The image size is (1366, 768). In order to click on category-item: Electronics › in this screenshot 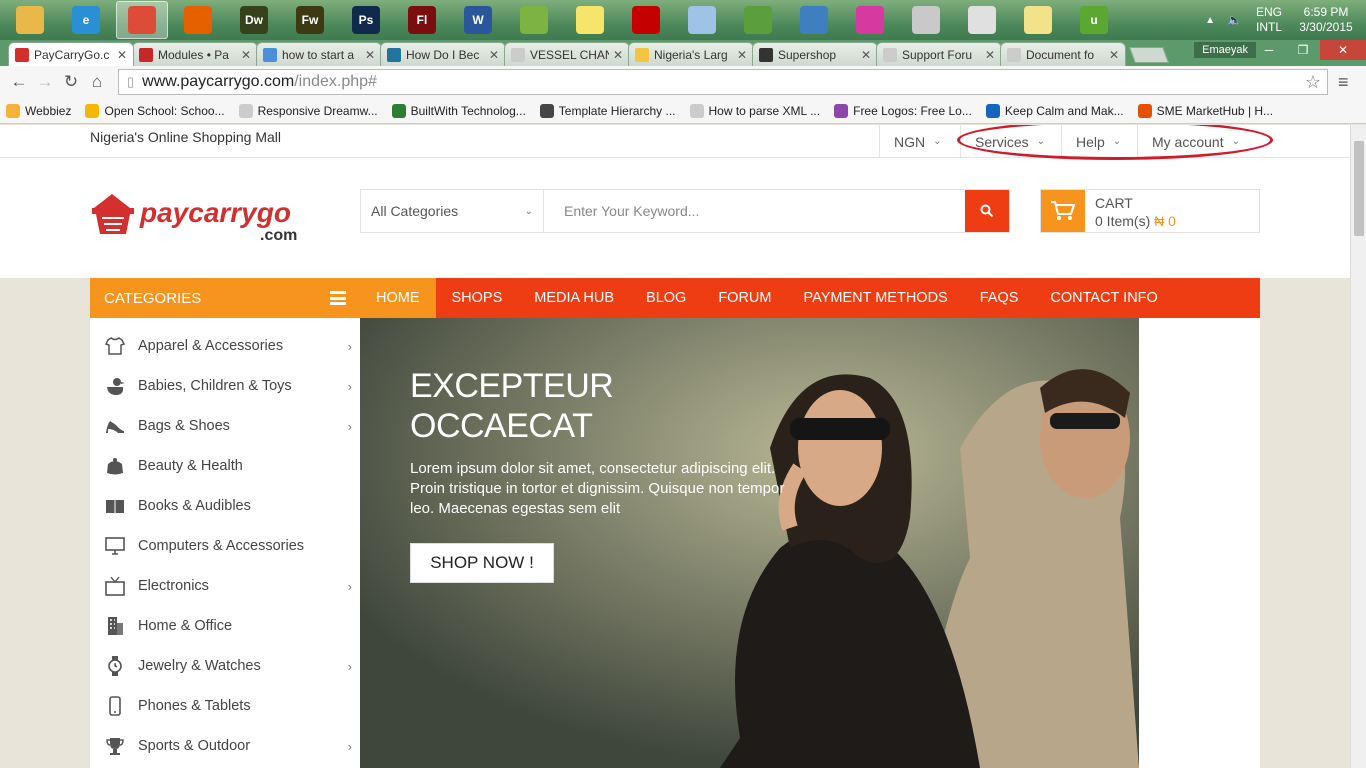, I will do `click(225, 586)`.